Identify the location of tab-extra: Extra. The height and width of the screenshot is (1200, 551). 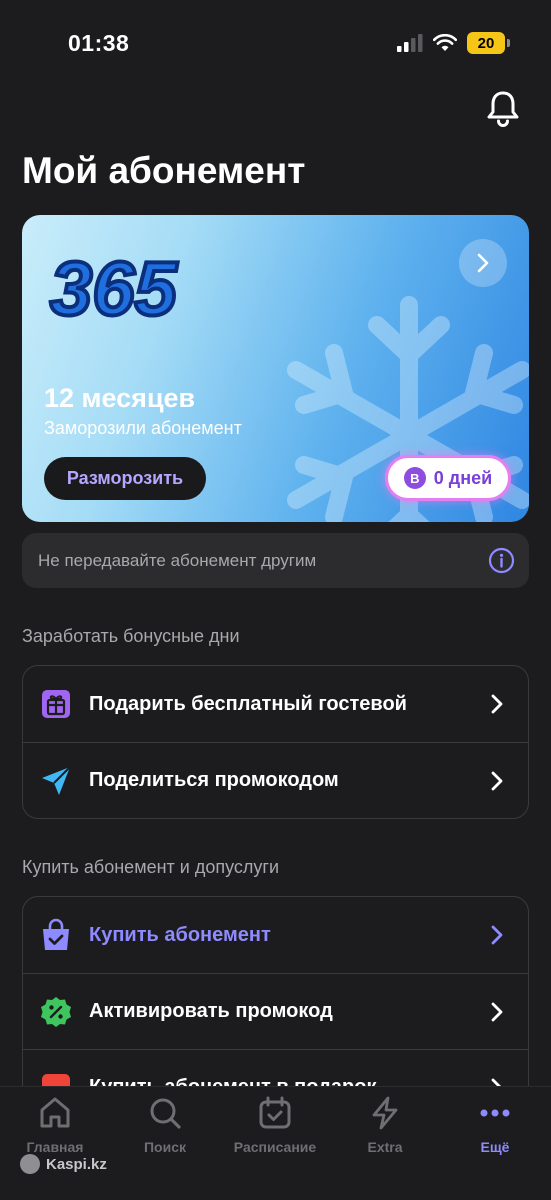
(385, 1125).